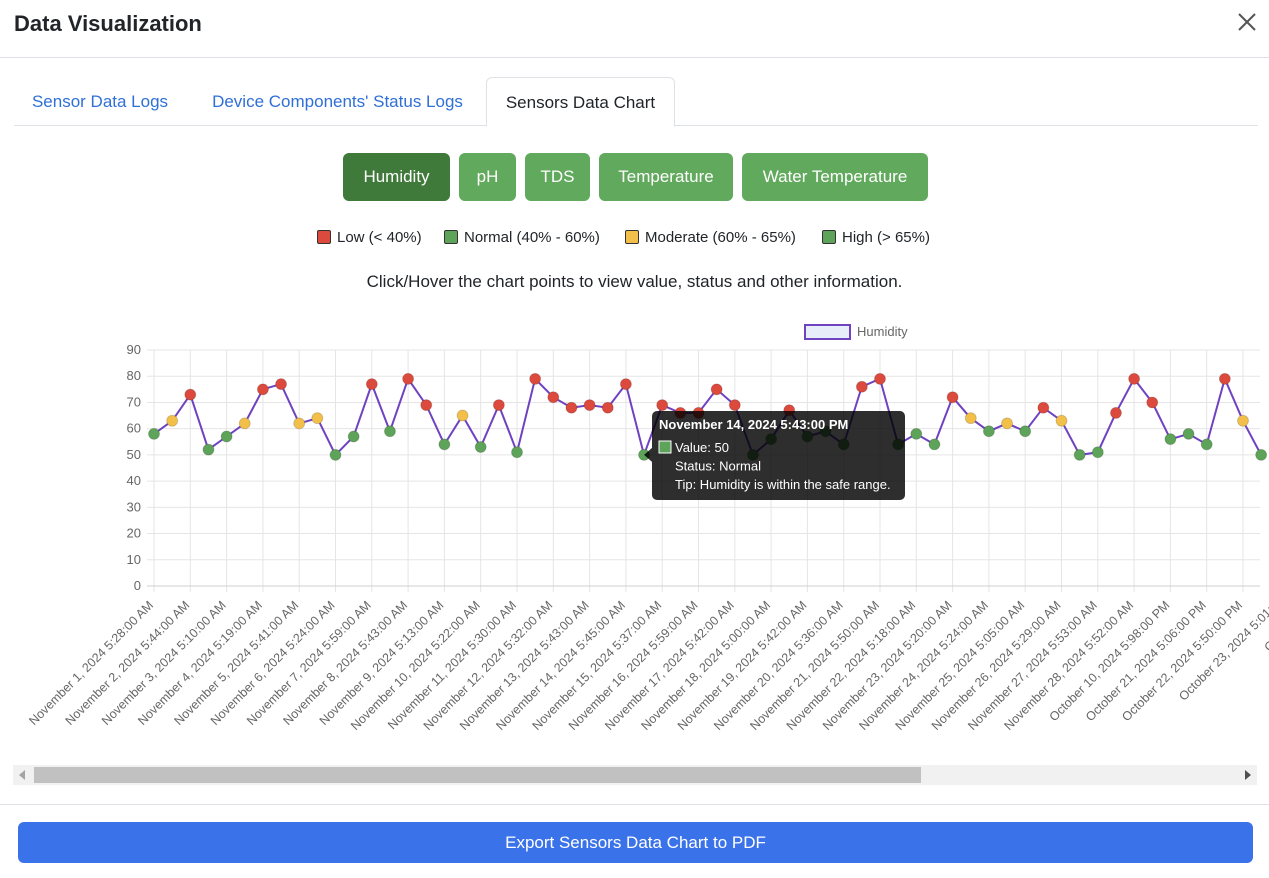 The width and height of the screenshot is (1269, 878). Describe the element at coordinates (720, 237) in the screenshot. I see `legend-moderate-label: Moderate (60% - 65%)` at that location.